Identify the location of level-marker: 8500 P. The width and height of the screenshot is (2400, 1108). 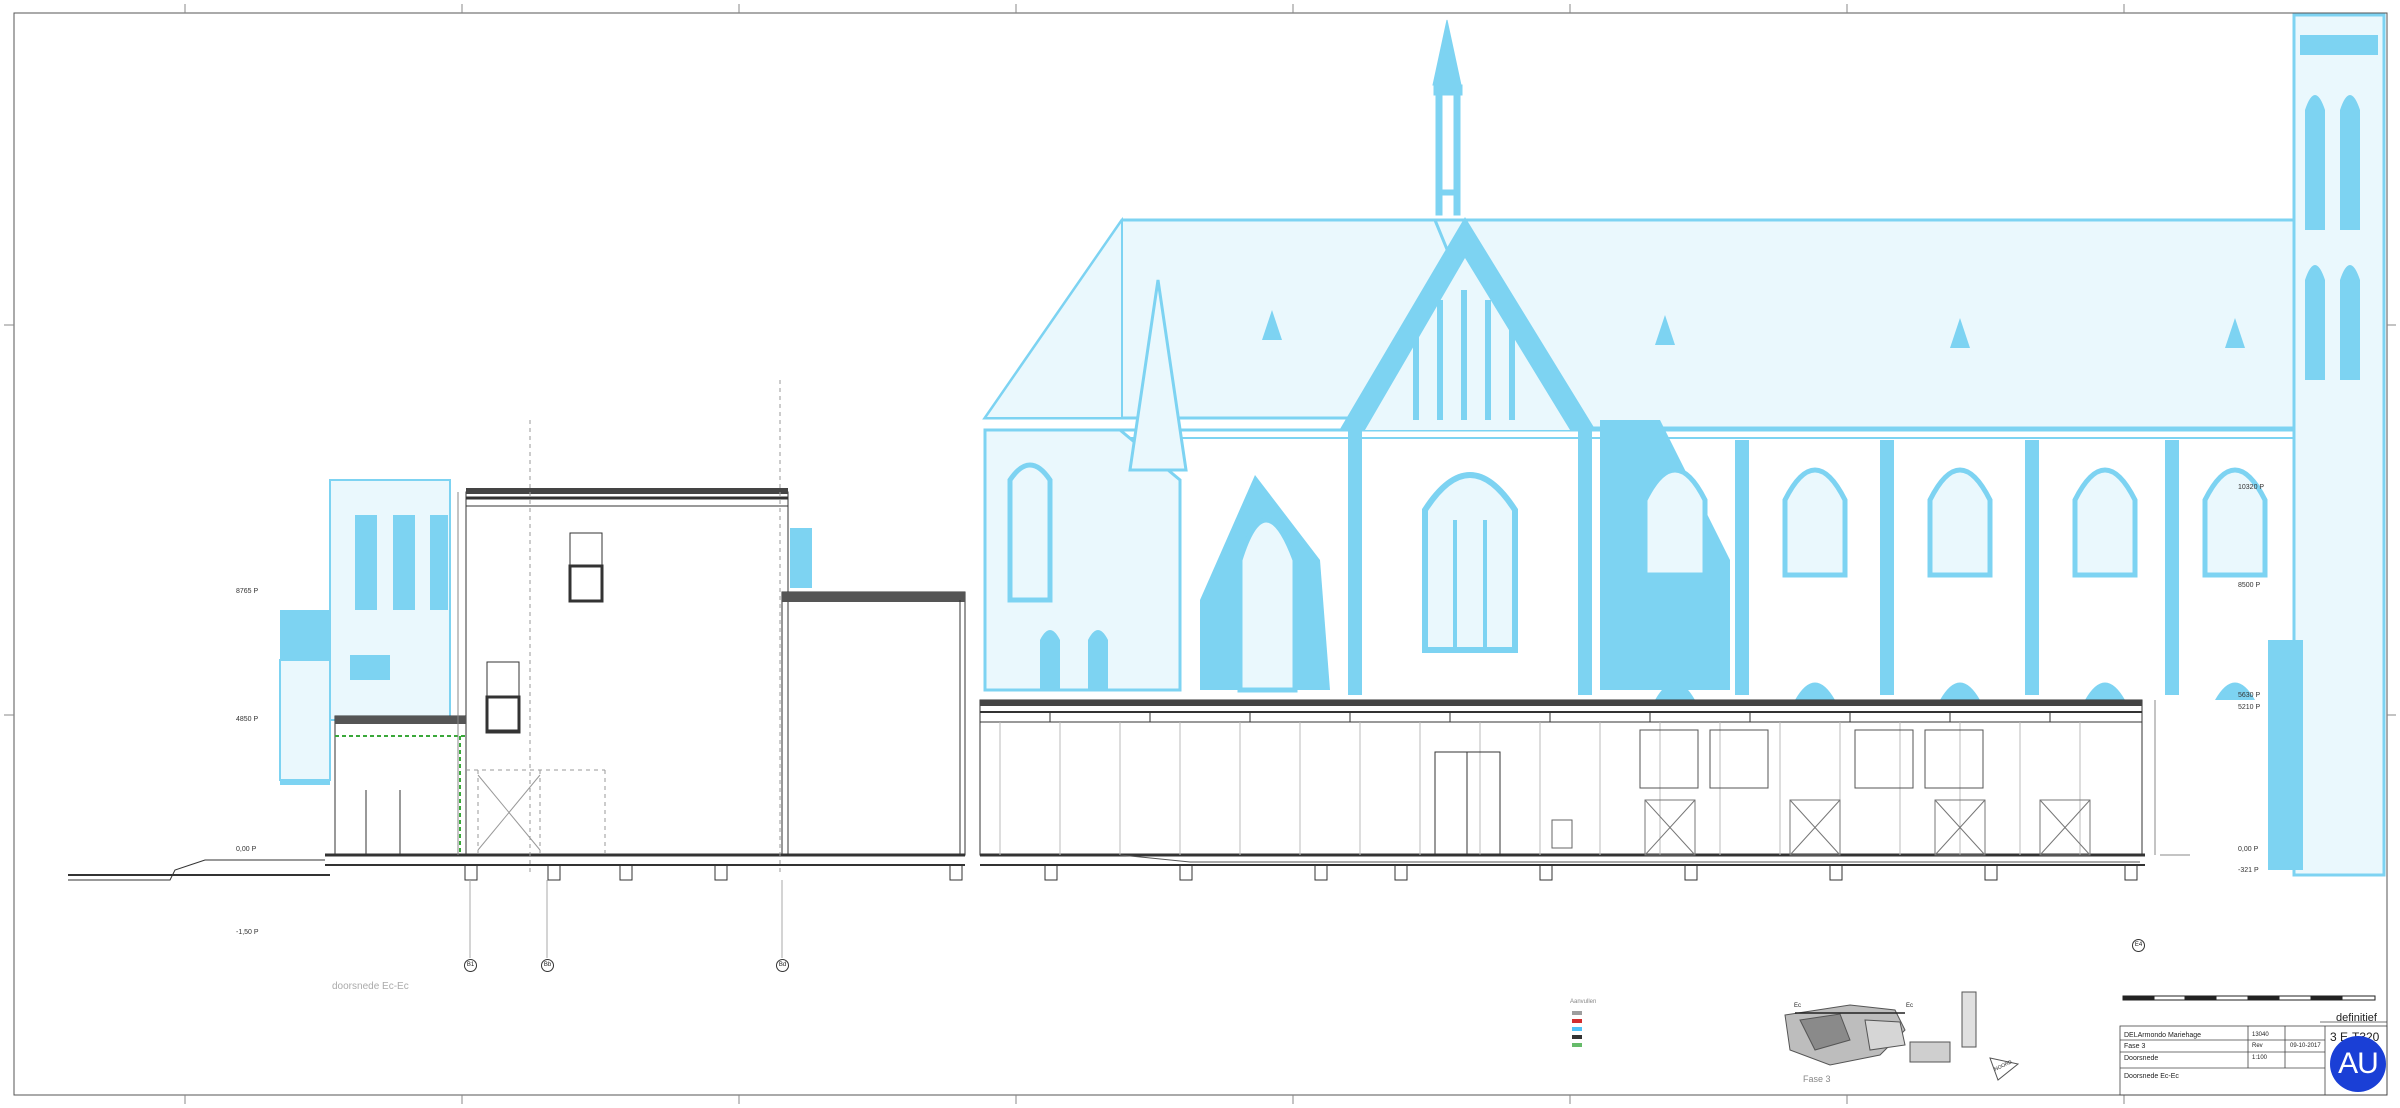
(2249, 585).